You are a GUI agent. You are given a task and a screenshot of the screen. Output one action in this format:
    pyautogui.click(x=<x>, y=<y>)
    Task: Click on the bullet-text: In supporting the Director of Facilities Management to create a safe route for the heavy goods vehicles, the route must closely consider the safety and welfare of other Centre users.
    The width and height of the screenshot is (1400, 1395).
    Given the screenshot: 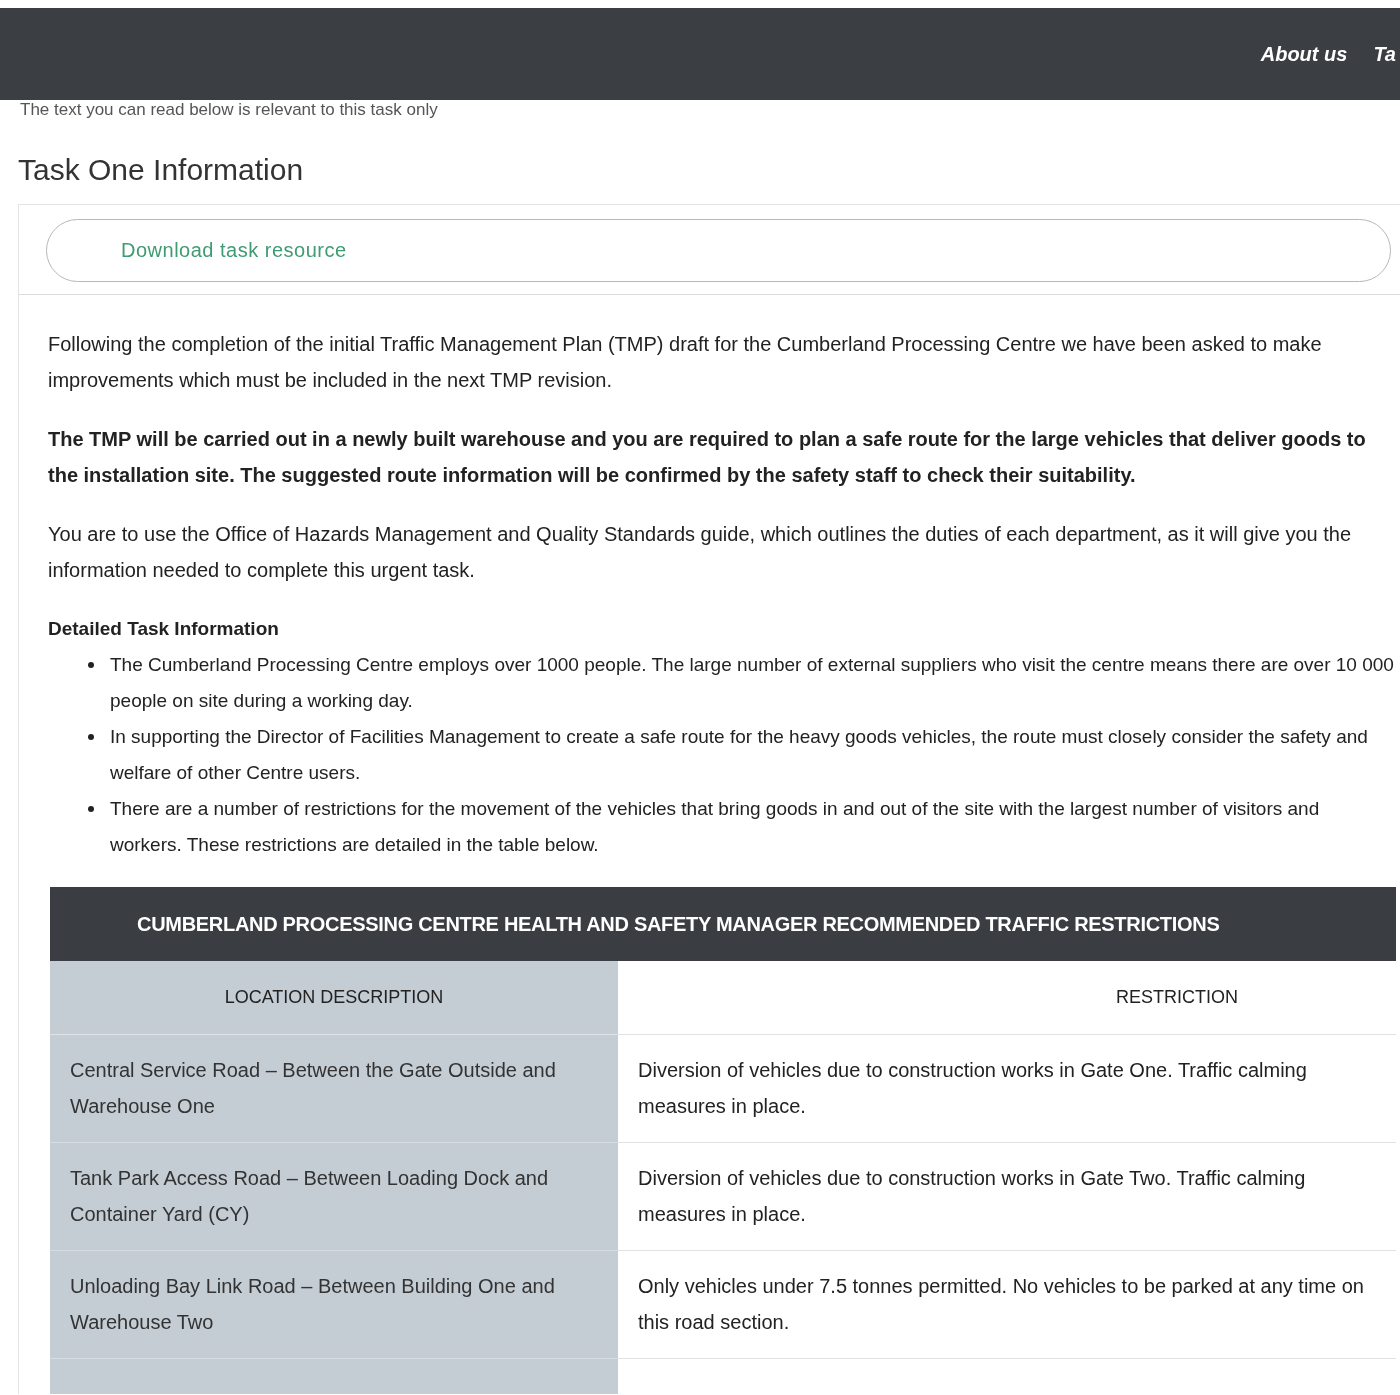 What is the action you would take?
    pyautogui.click(x=739, y=755)
    